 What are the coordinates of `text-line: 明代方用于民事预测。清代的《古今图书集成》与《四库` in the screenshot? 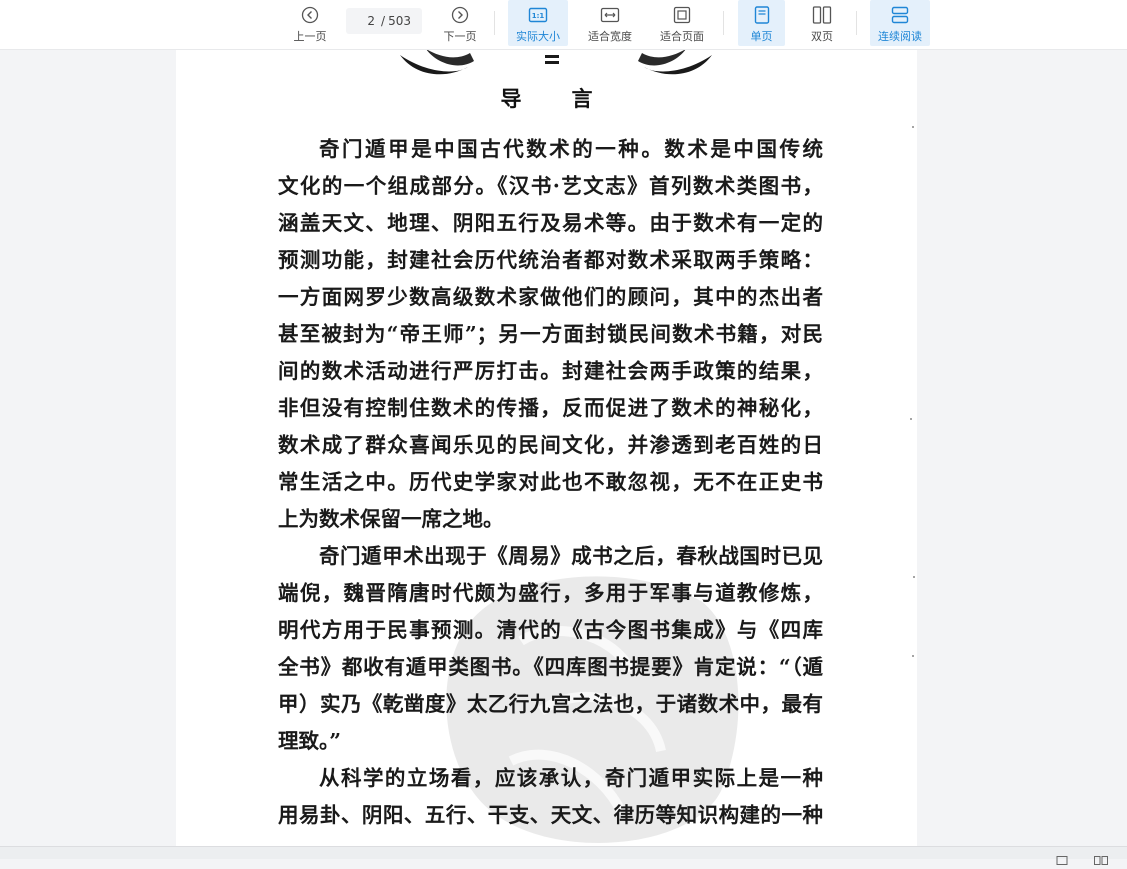 It's located at (550, 630).